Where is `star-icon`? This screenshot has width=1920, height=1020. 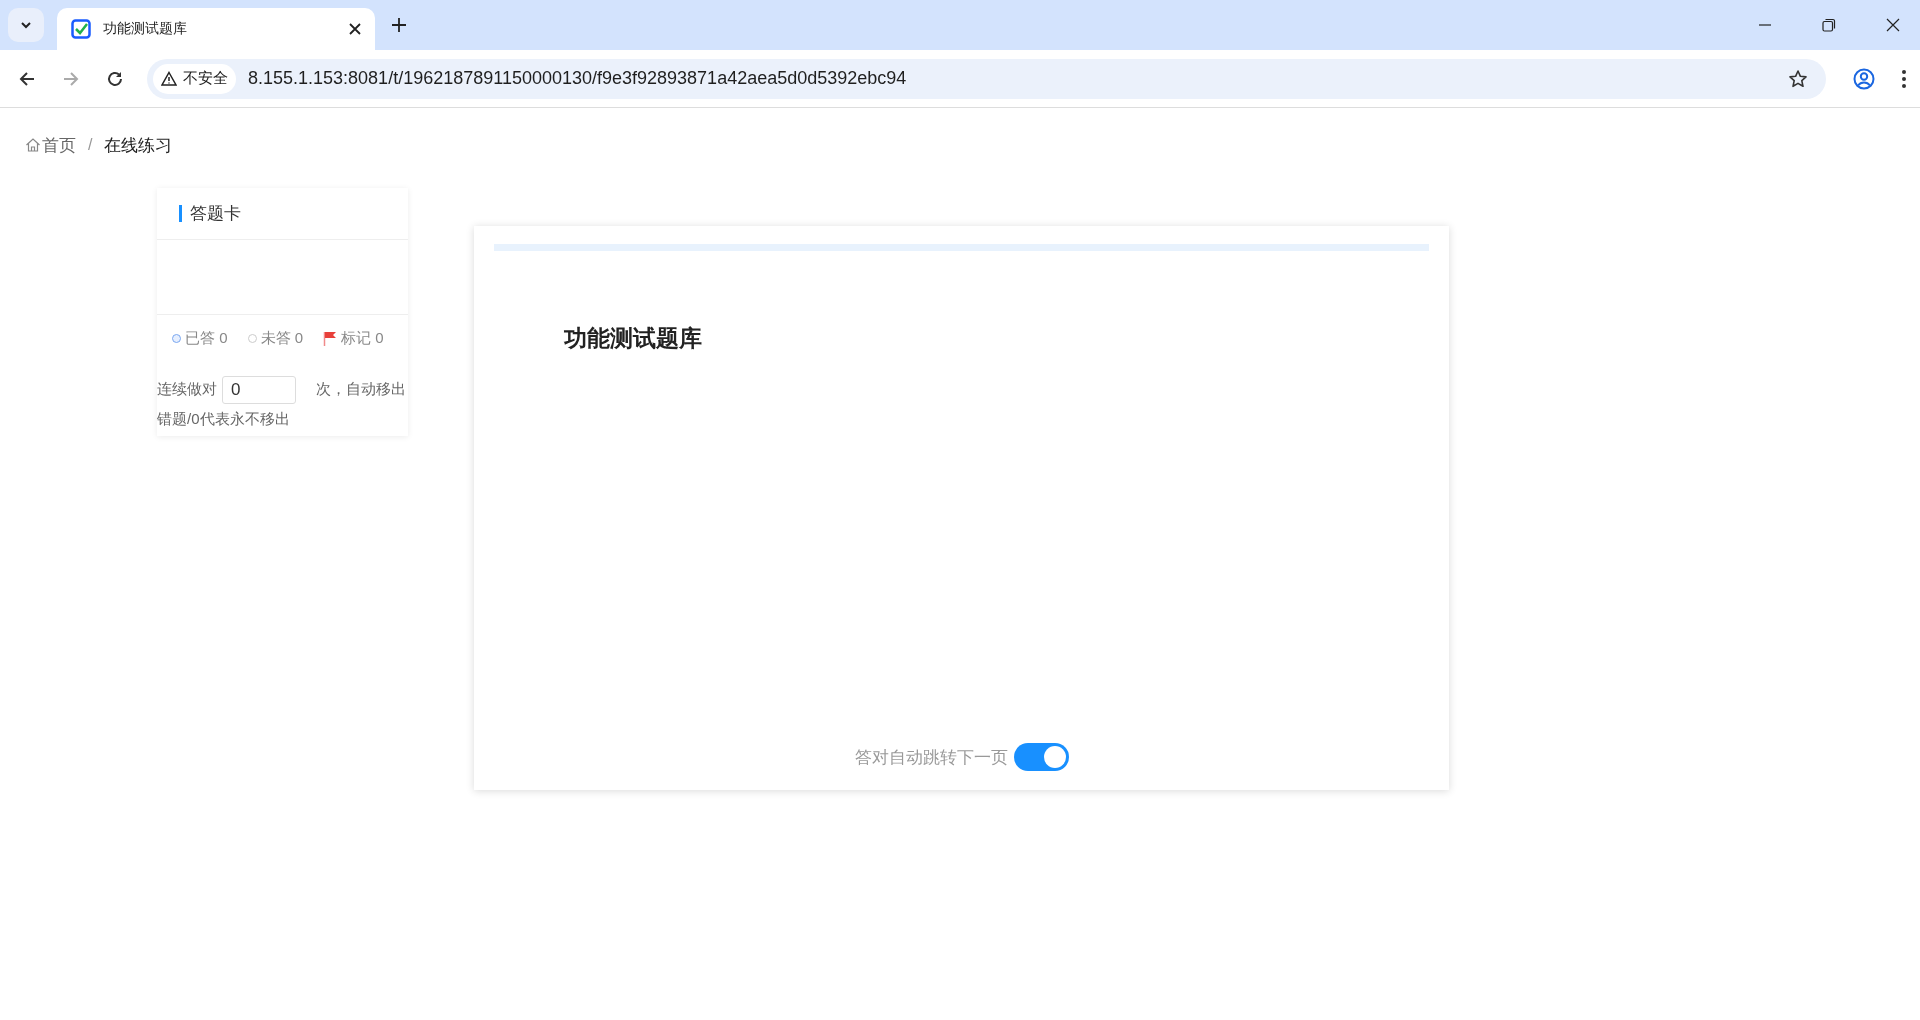 star-icon is located at coordinates (1798, 78).